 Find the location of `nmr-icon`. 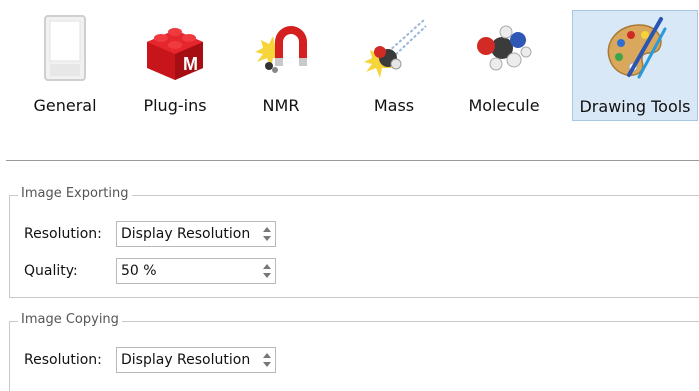

nmr-icon is located at coordinates (281, 49).